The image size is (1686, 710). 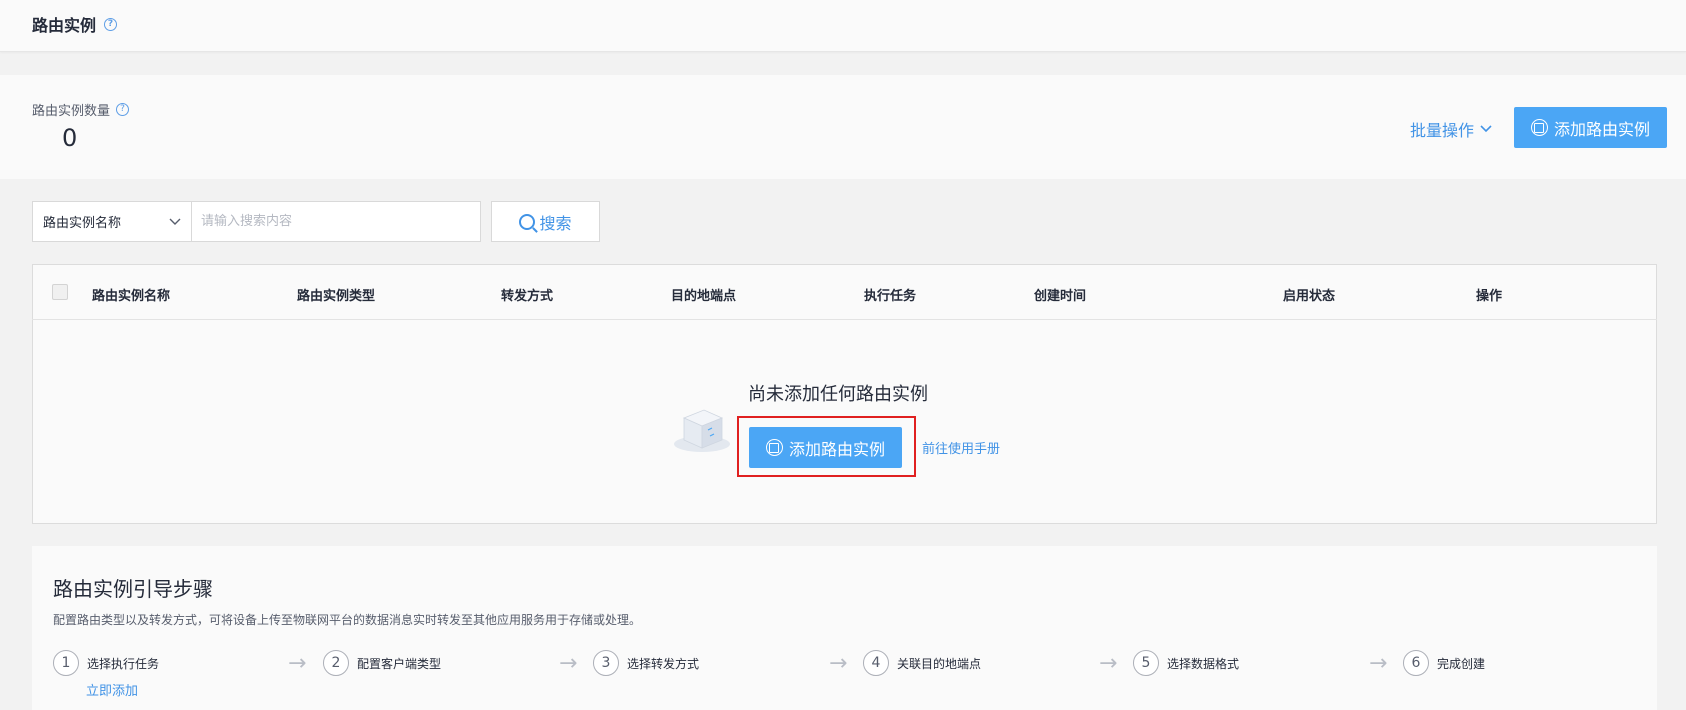 I want to click on step-number: 1, so click(x=66, y=663).